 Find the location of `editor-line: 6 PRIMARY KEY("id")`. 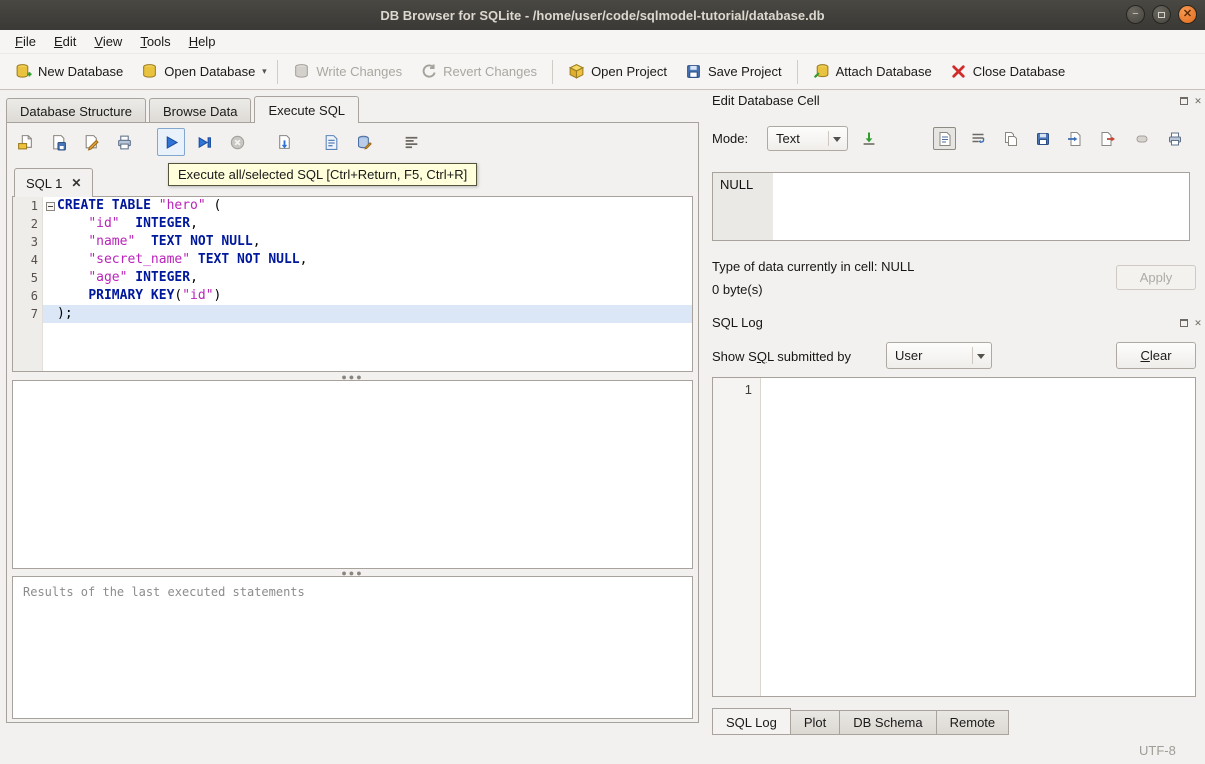

editor-line: 6 PRIMARY KEY("id") is located at coordinates (352, 296).